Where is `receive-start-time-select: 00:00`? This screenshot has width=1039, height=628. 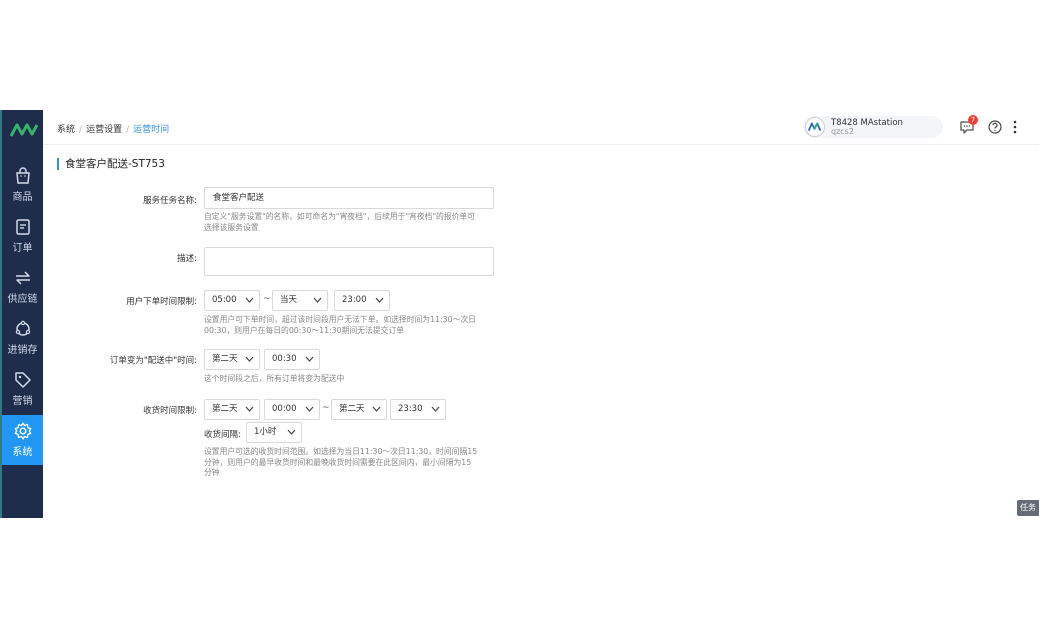
receive-start-time-select: 00:00 is located at coordinates (292, 409).